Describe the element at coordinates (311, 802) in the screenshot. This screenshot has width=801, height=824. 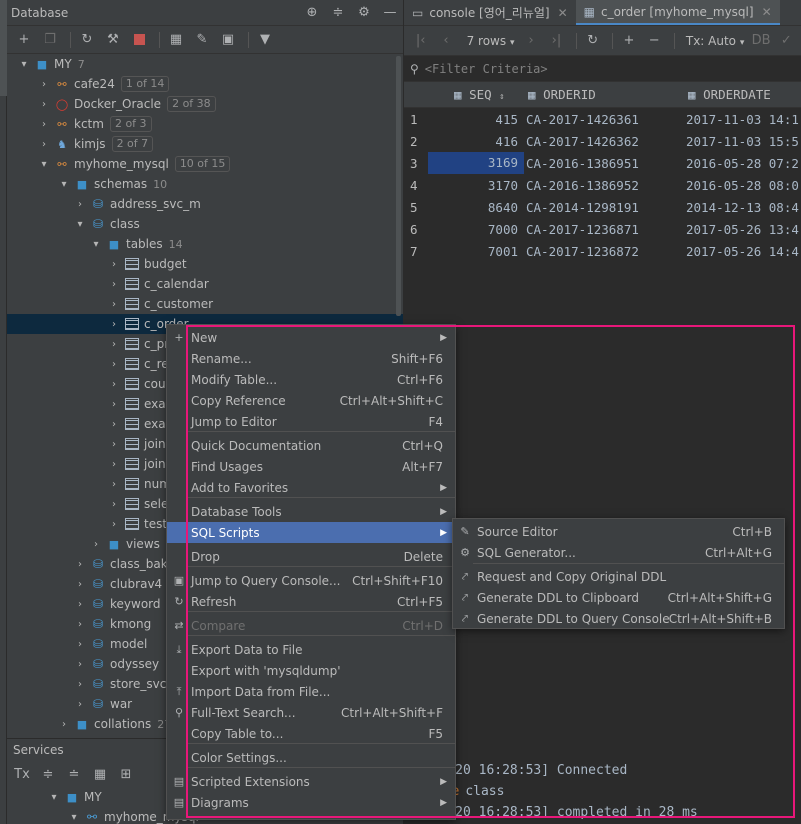
I see `menu-item-diagrams: ▤ Diagrams ▶` at that location.